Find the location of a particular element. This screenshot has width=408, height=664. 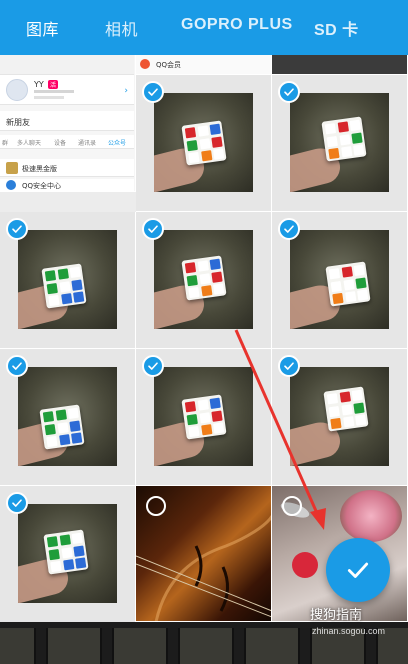

check-icon is located at coordinates (358, 570).